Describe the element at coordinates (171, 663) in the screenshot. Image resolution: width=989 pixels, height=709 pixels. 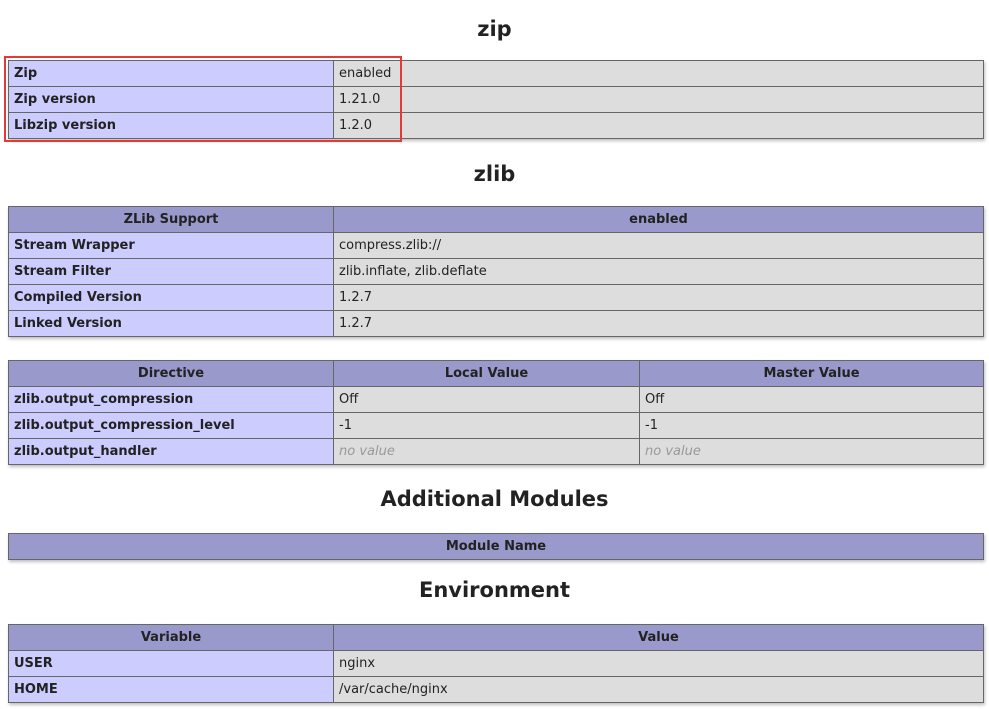
I see `env-variable-name: USER` at that location.